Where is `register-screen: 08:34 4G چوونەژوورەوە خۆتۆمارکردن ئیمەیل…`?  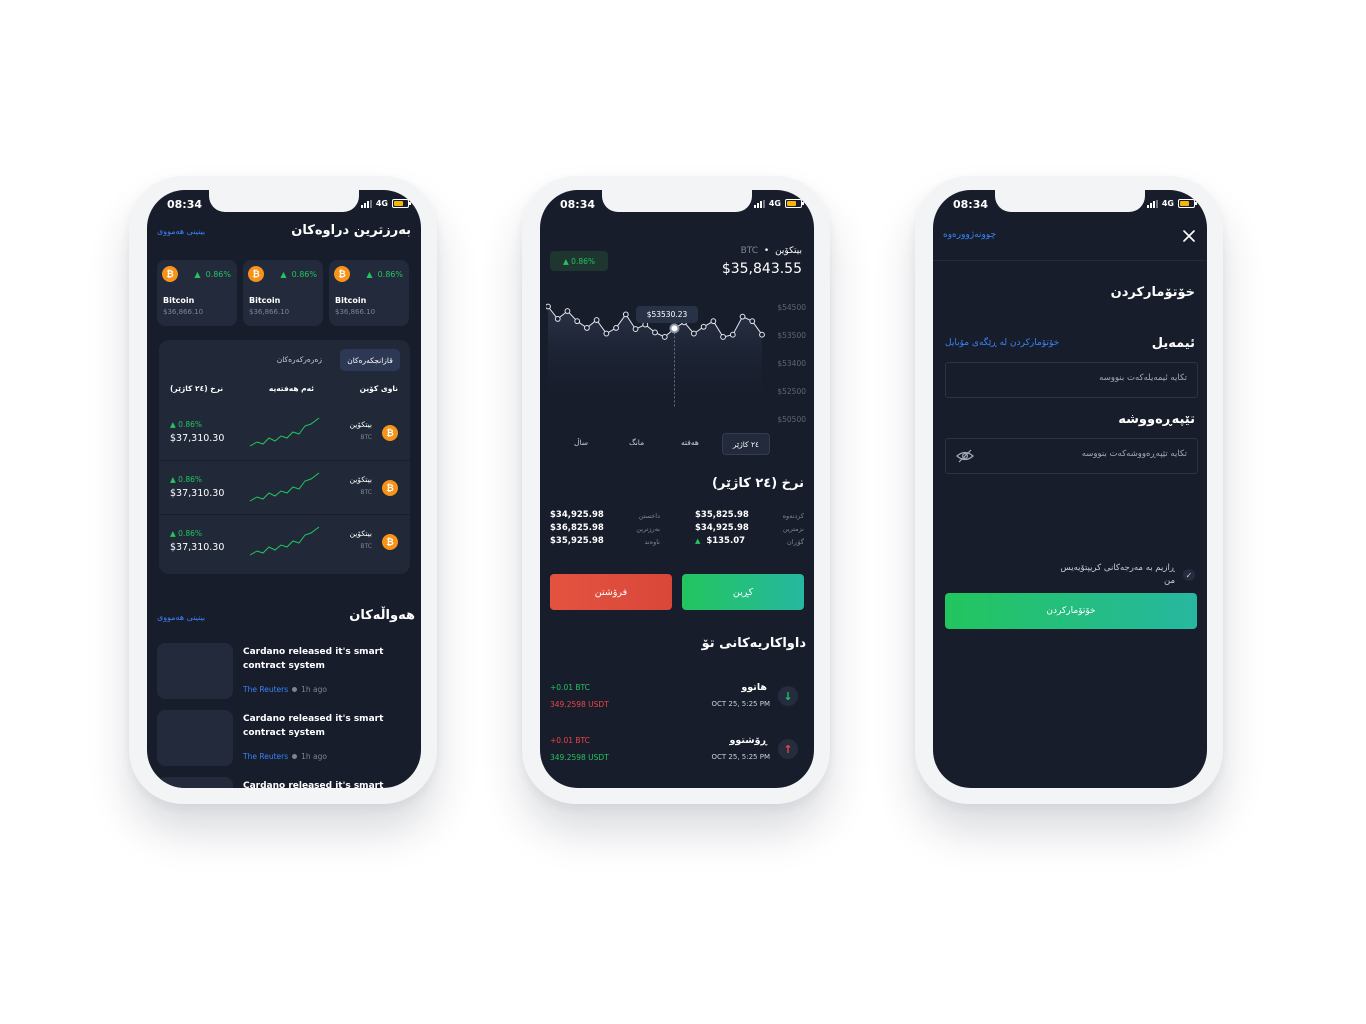 register-screen: 08:34 4G چوونەژوورەوە خۆتۆمارکردن ئیمەیل… is located at coordinates (1070, 489).